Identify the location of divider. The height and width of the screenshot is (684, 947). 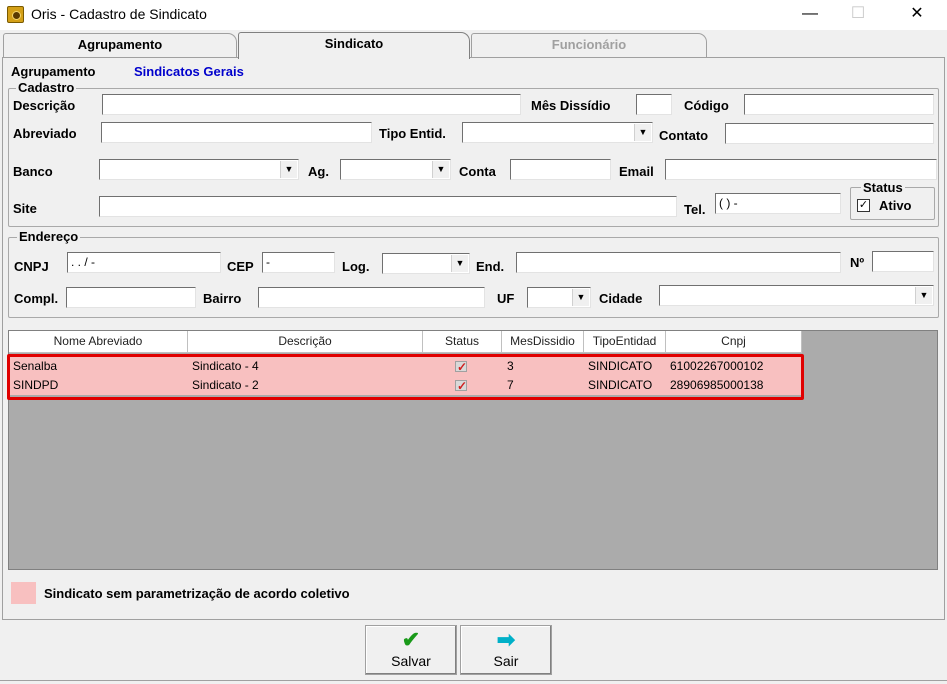
(473, 680).